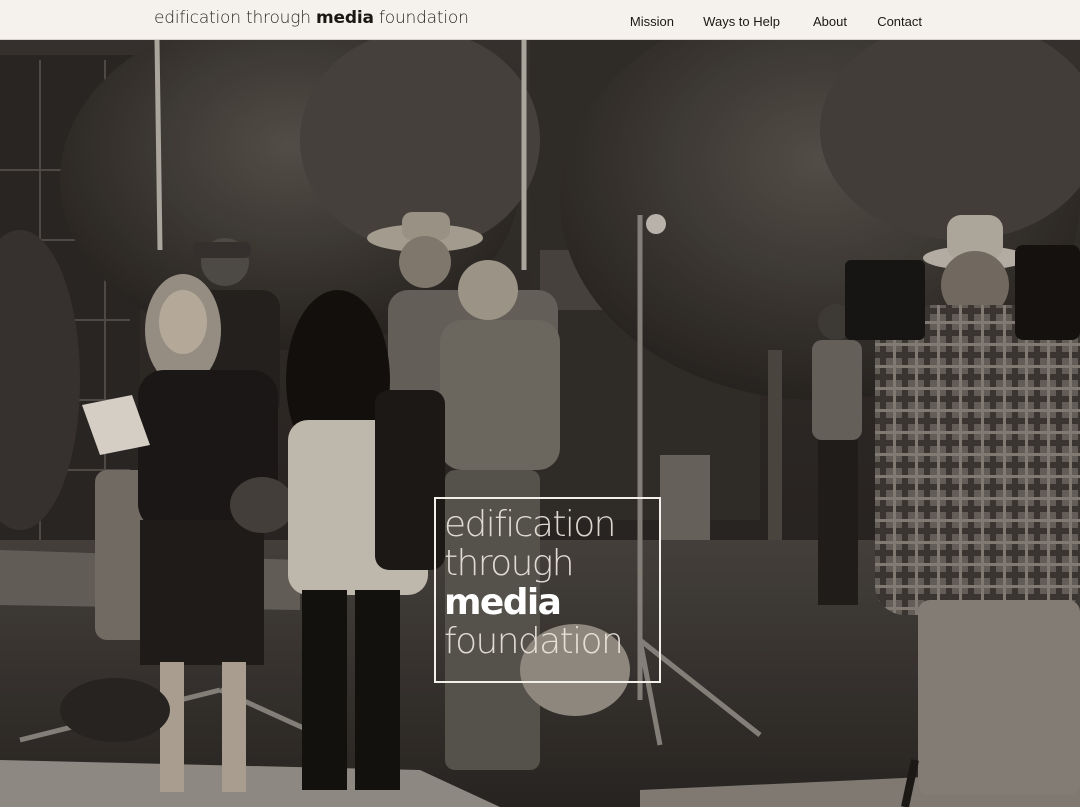 This screenshot has height=807, width=1080. What do you see at coordinates (421, 18) in the screenshot?
I see `brand-text-3: foundation` at bounding box center [421, 18].